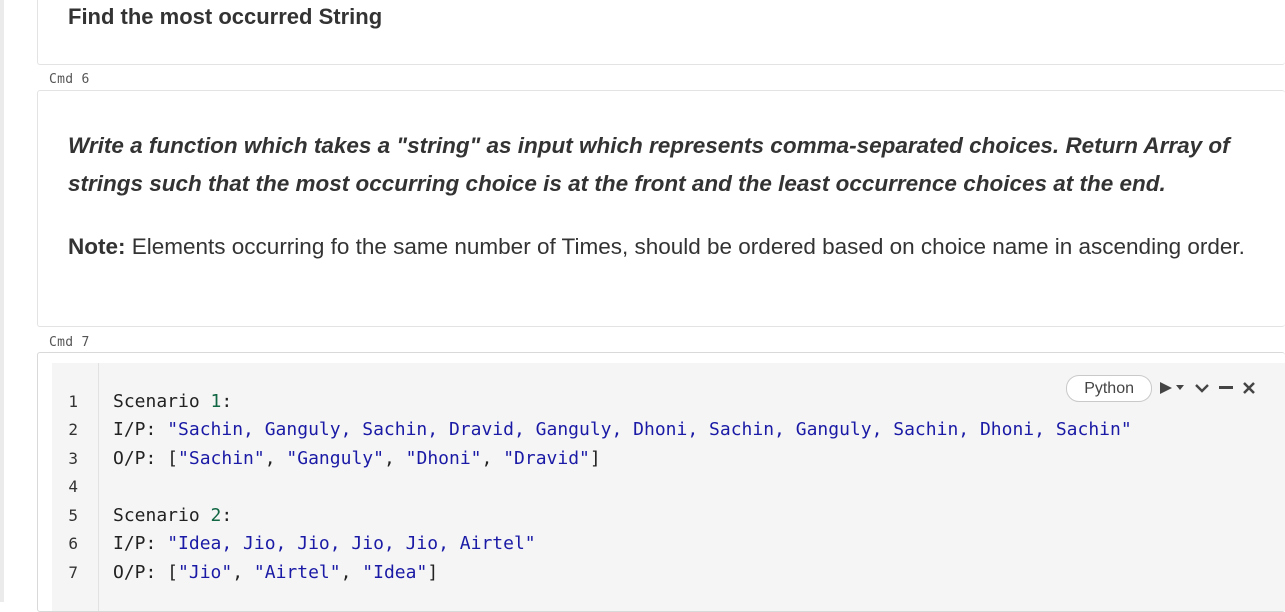 This screenshot has height=612, width=1285. Describe the element at coordinates (661, 32) in the screenshot. I see `markdown-cell-title: Find the most occurred String` at that location.